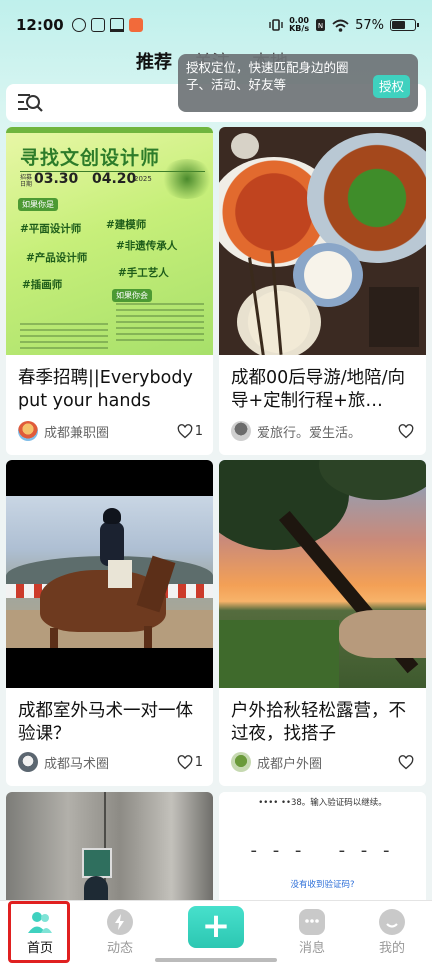 The height and width of the screenshot is (964, 432). What do you see at coordinates (135, 25) in the screenshot?
I see `app-badge-icon` at bounding box center [135, 25].